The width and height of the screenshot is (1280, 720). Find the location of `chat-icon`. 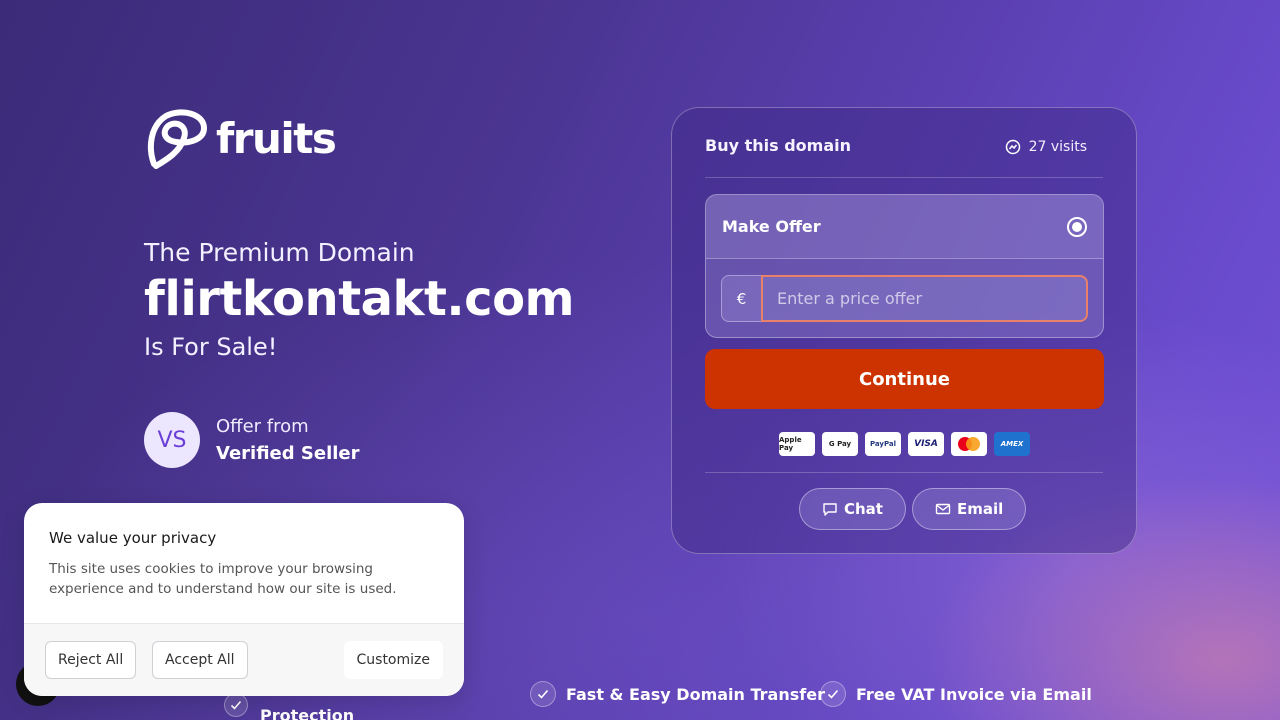

chat-icon is located at coordinates (830, 509).